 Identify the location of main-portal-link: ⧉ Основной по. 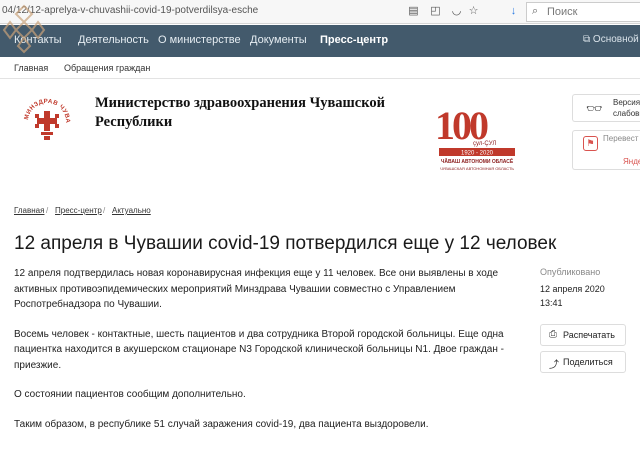
(611, 39).